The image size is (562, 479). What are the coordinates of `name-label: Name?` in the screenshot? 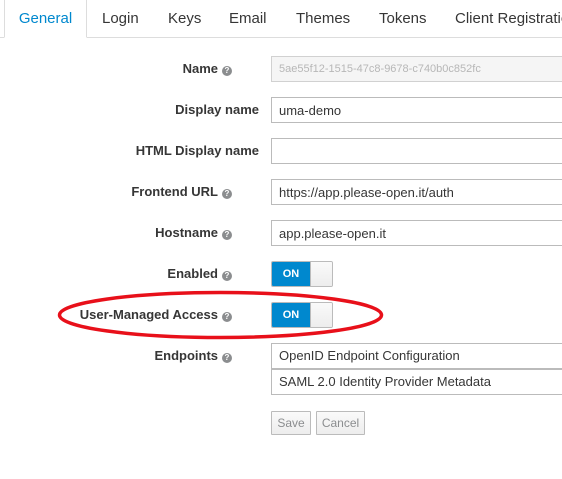 It's located at (207, 69).